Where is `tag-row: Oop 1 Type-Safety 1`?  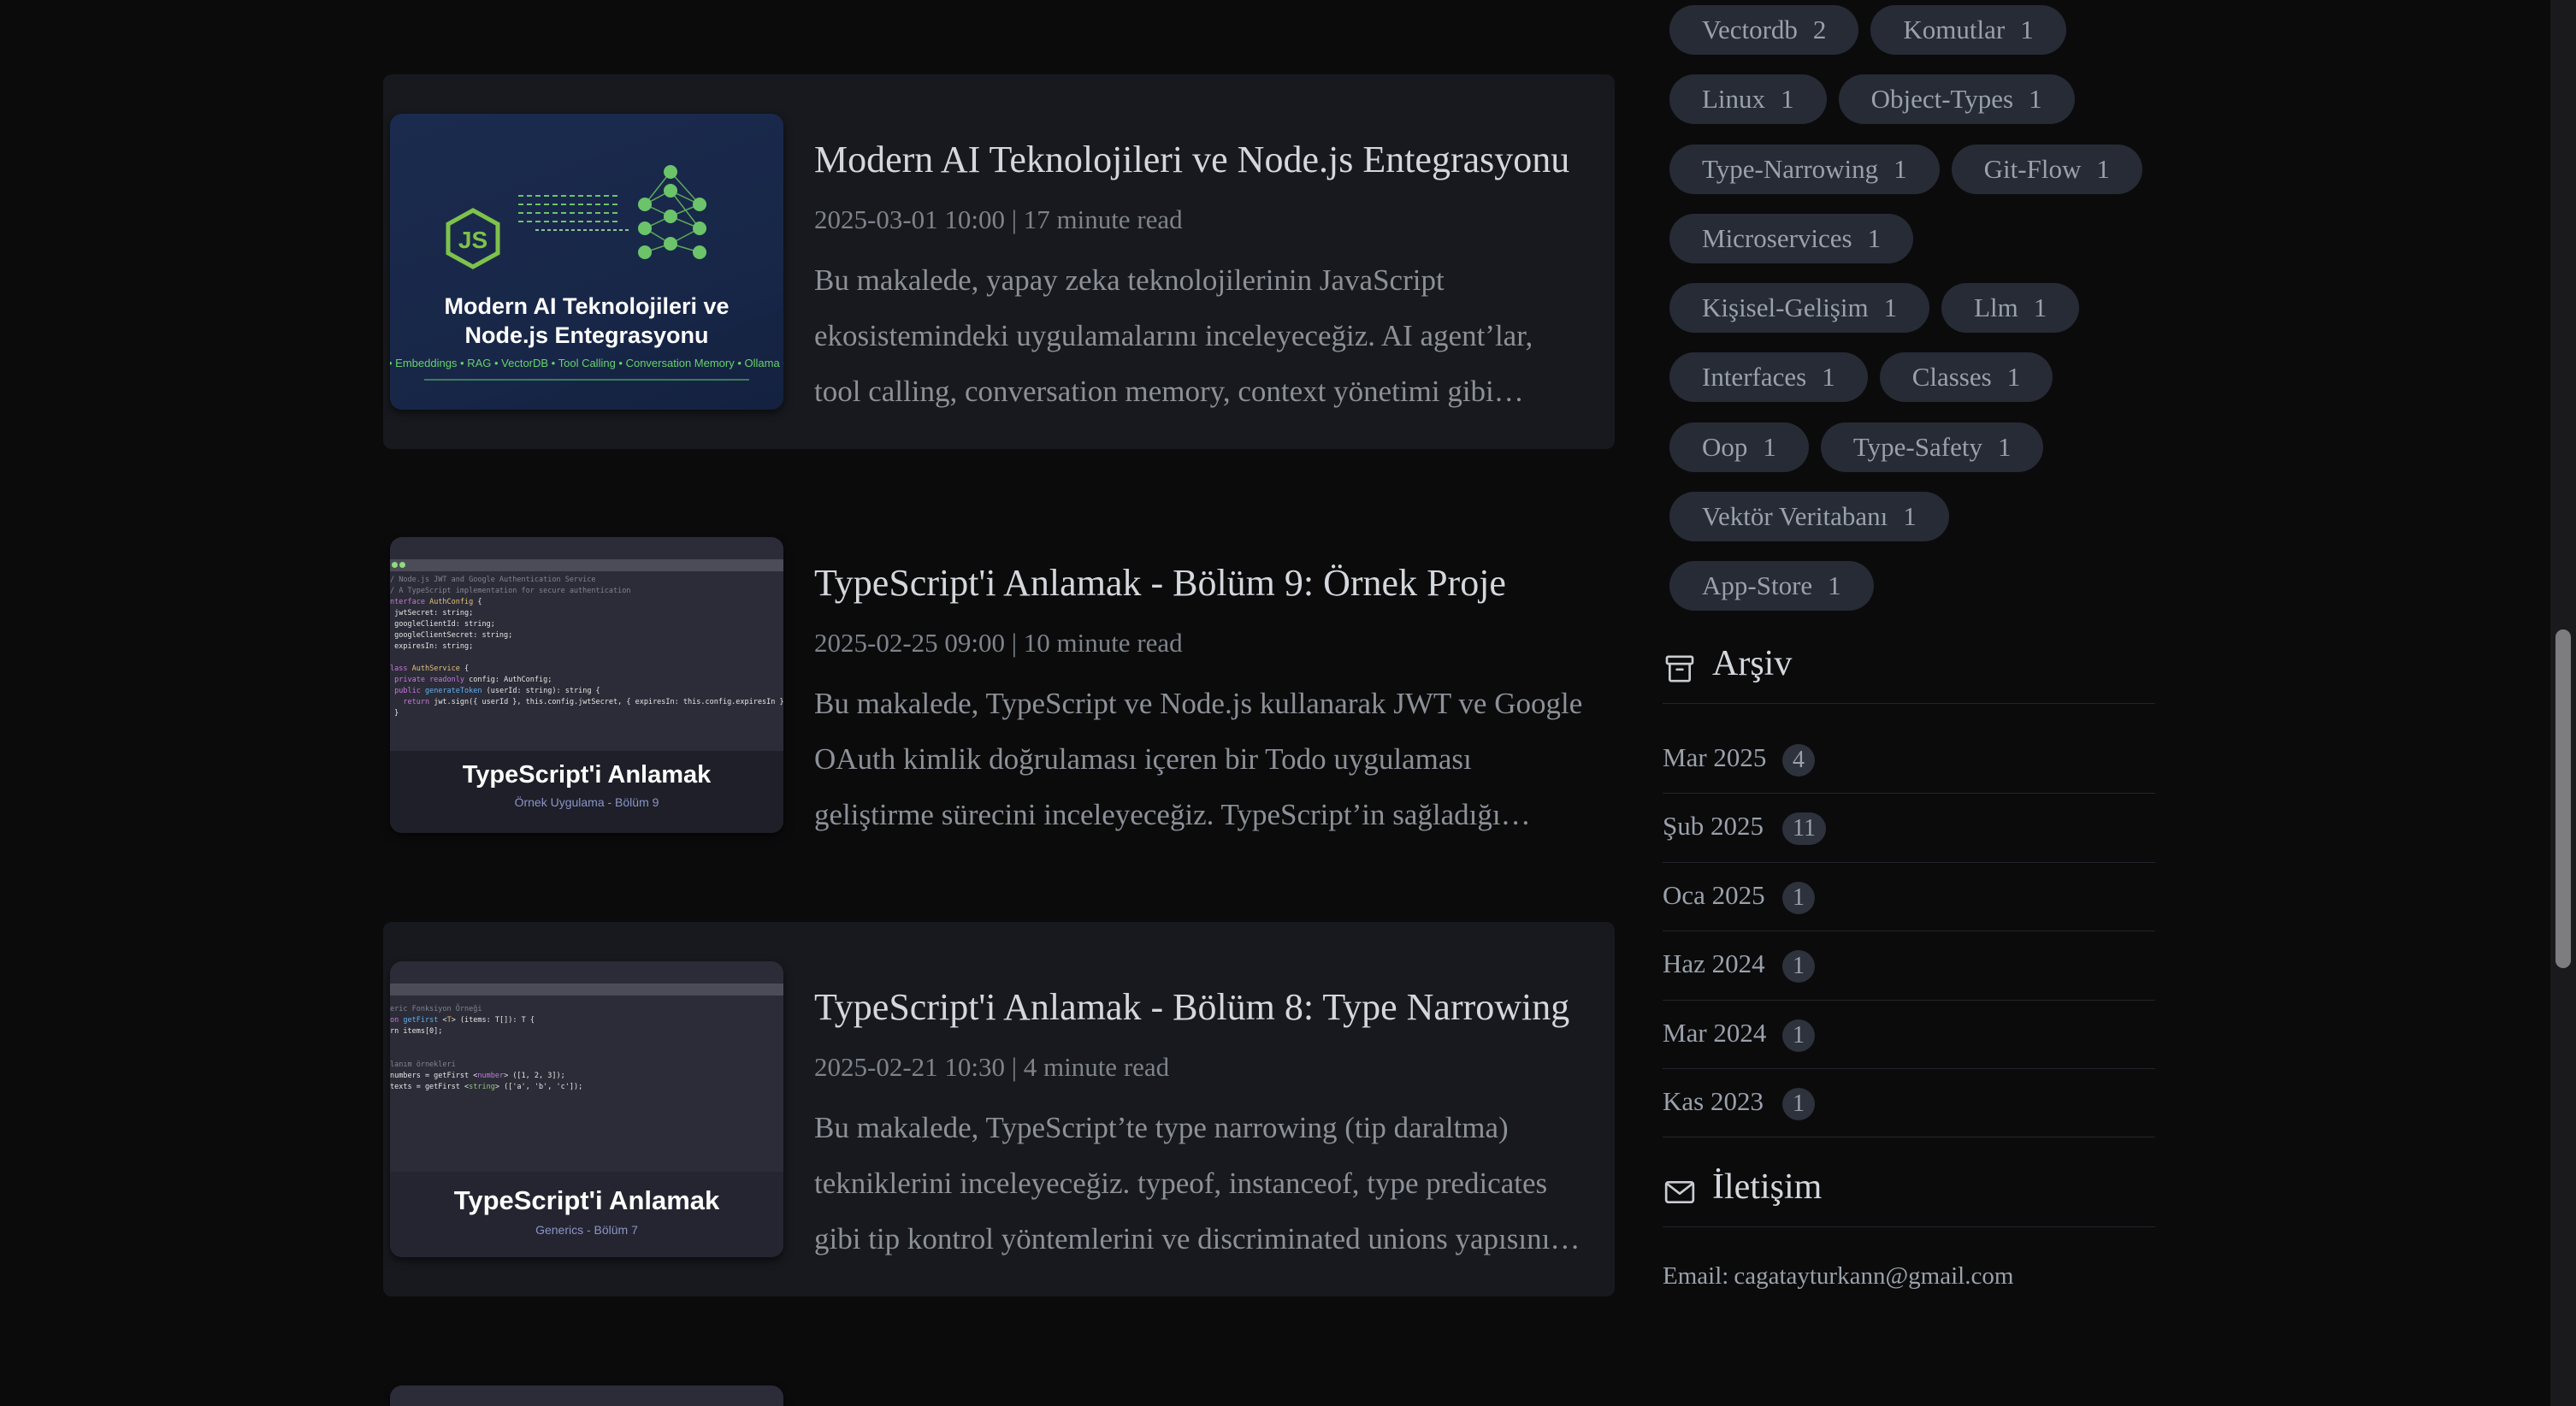
tag-row: Oop 1 Type-Safety 1 is located at coordinates (1917, 457).